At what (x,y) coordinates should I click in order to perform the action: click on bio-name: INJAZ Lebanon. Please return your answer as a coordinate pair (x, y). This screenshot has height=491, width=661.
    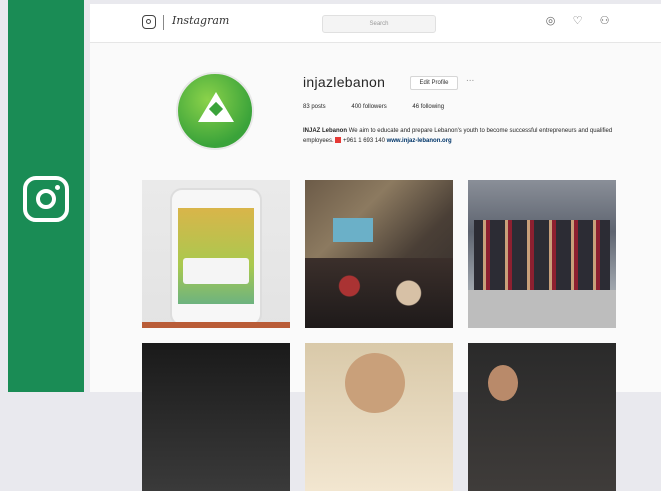
    Looking at the image, I should click on (325, 131).